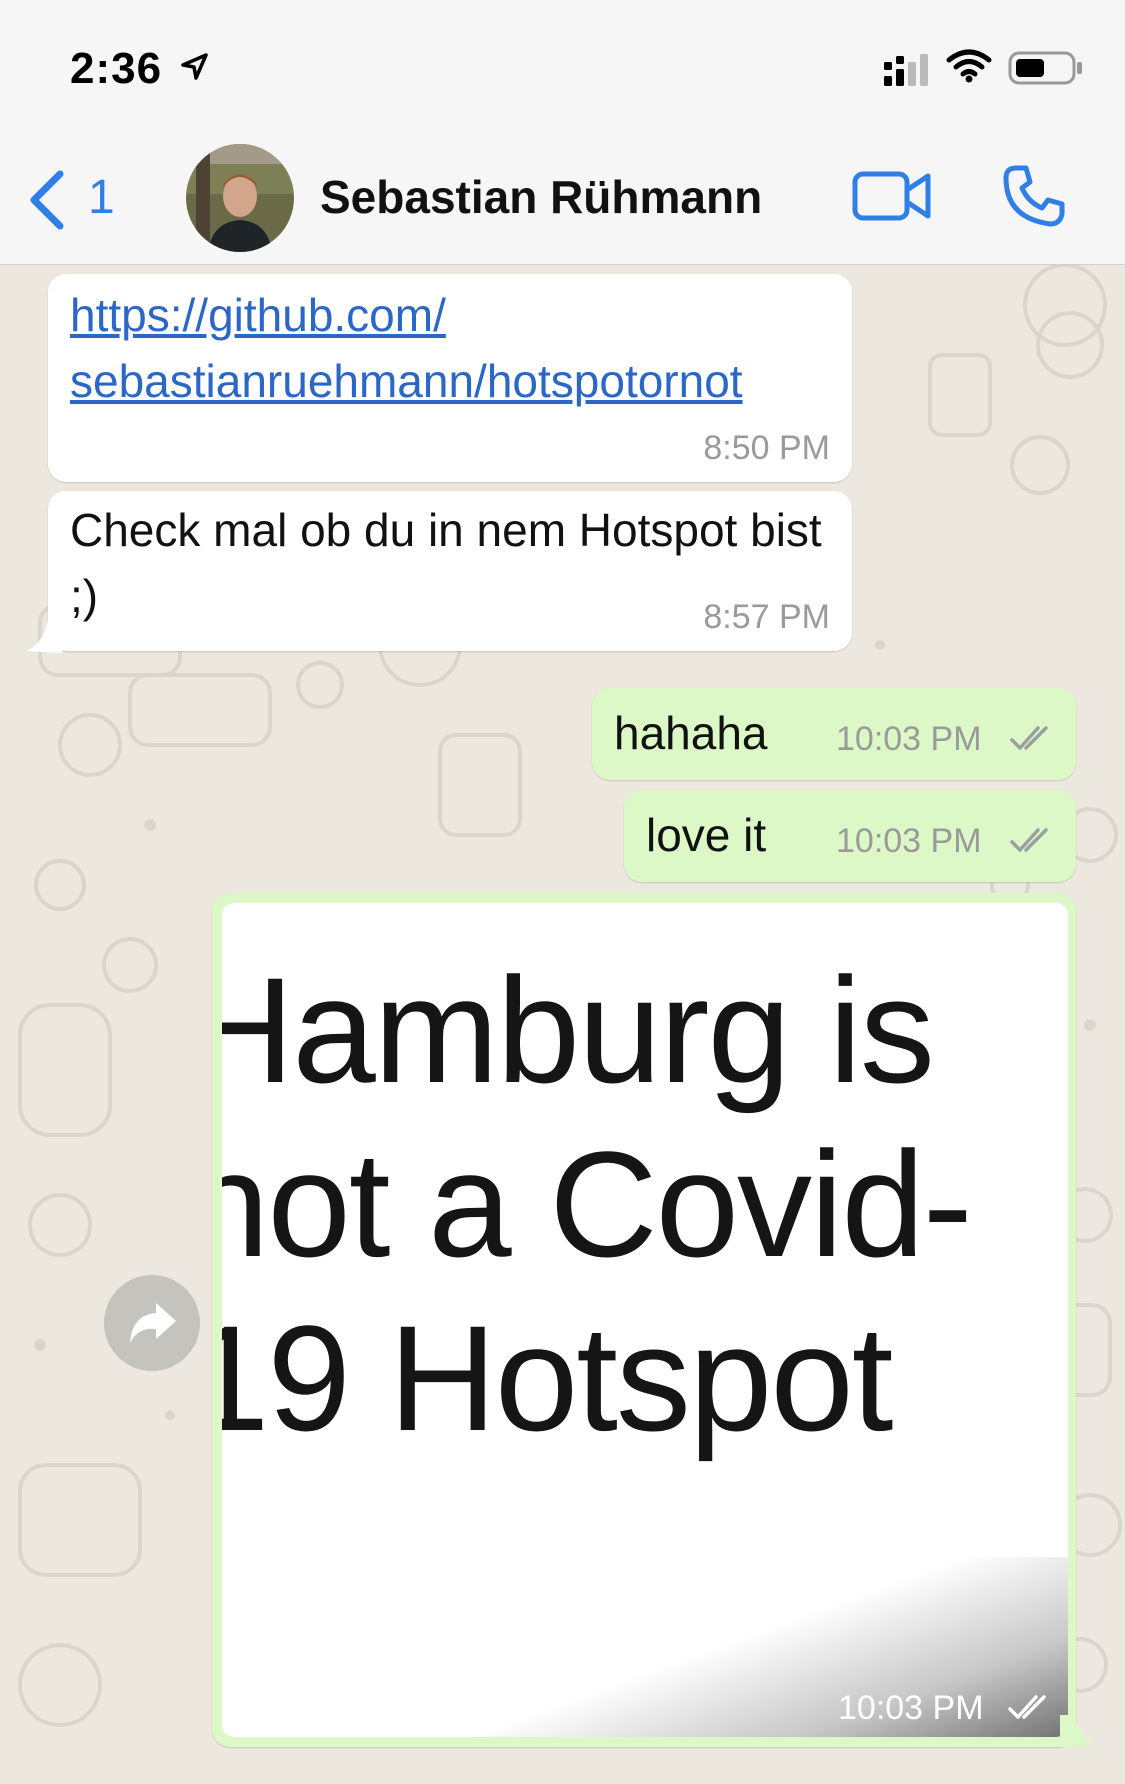 The image size is (1125, 1784). I want to click on message-link: https://github.com/, so click(258, 315).